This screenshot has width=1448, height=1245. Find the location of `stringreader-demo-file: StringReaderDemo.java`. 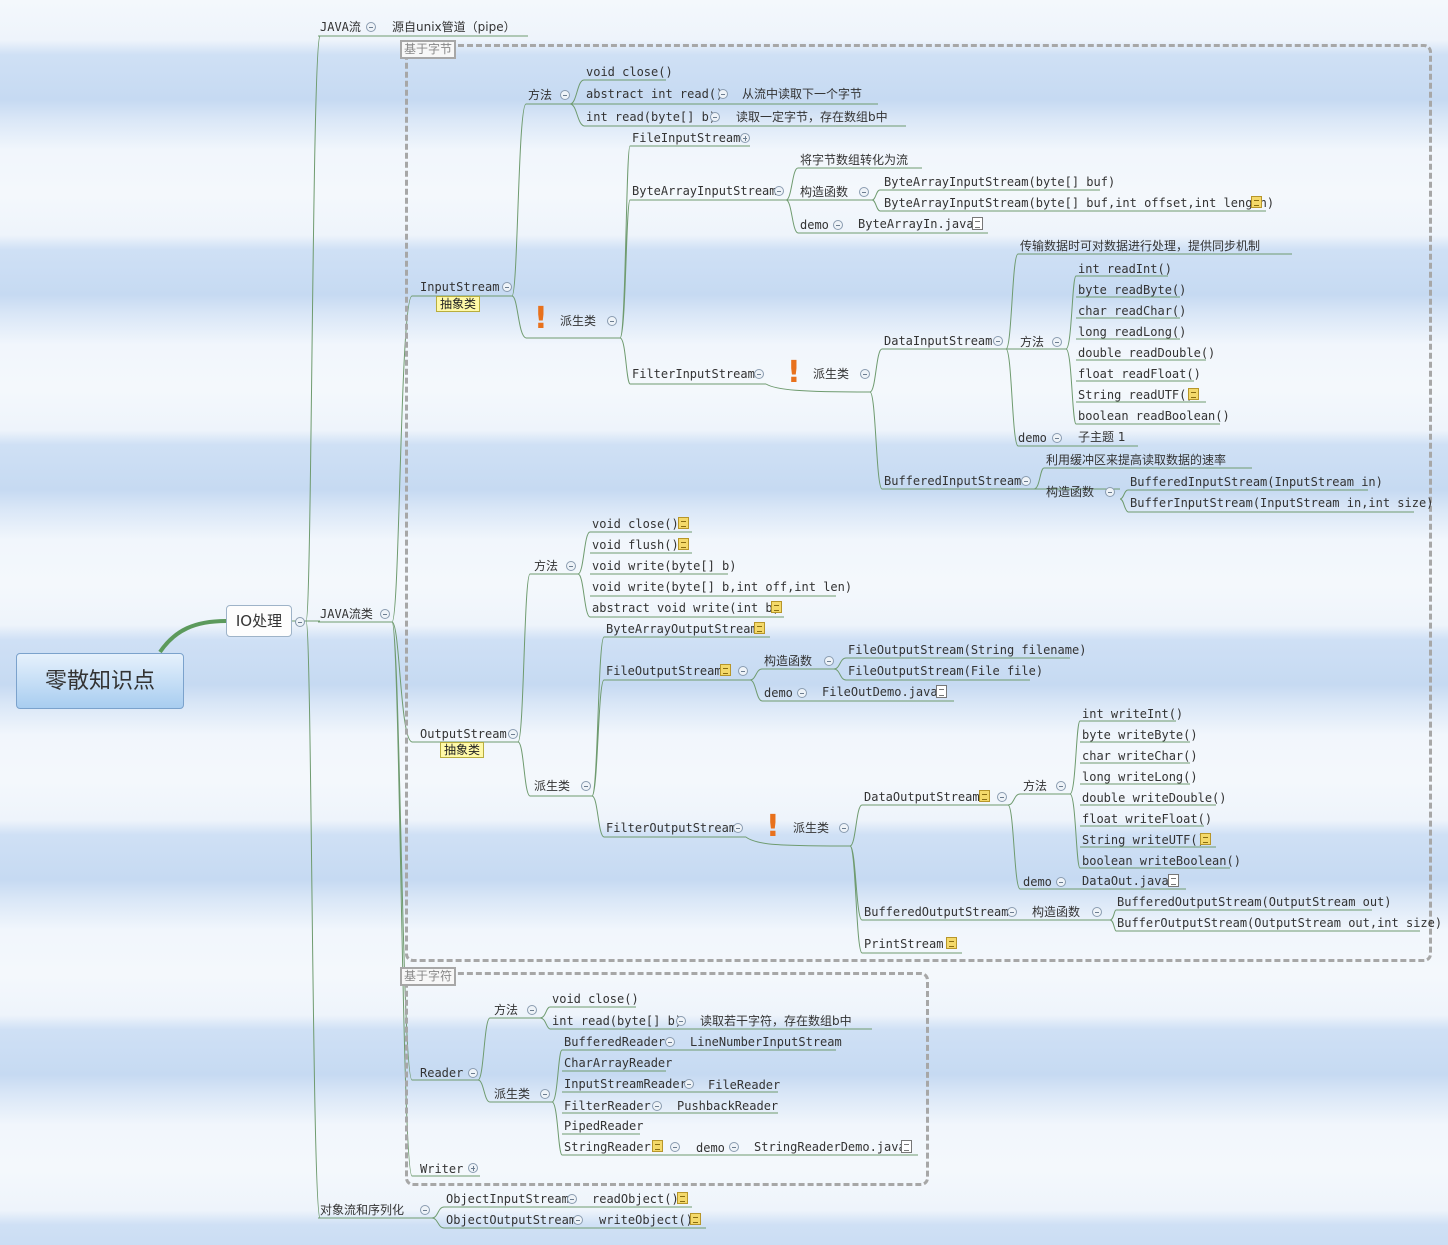

stringreader-demo-file: StringReaderDemo.java is located at coordinates (830, 1147).